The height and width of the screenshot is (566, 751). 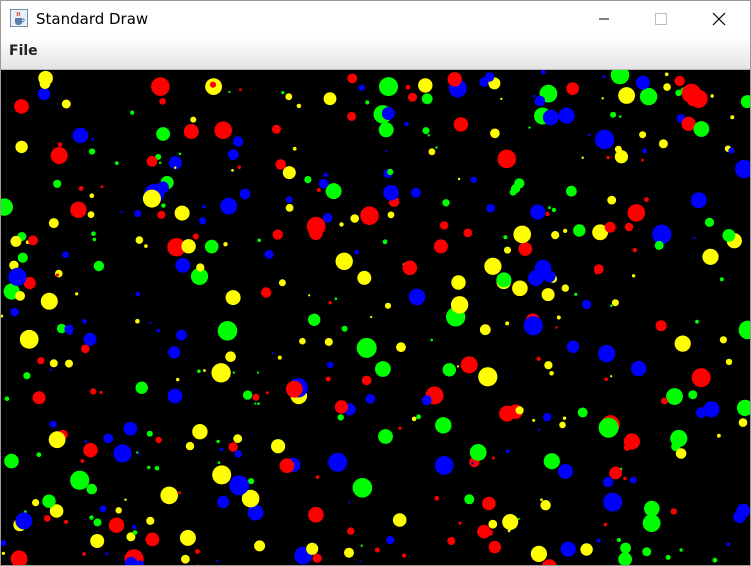 I want to click on close-button, so click(x=719, y=19).